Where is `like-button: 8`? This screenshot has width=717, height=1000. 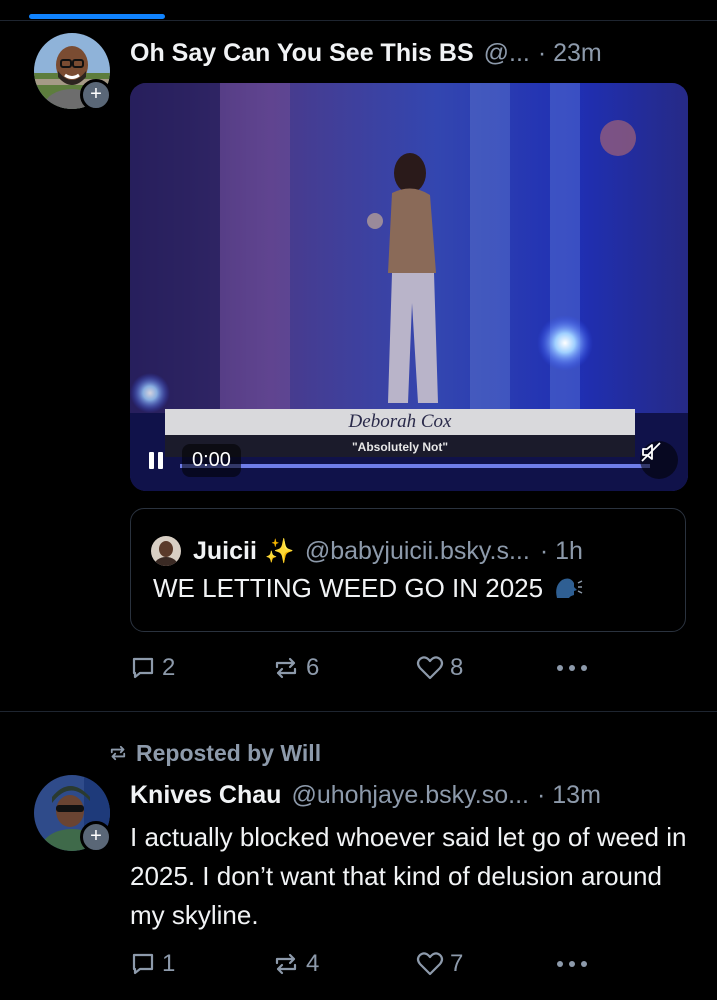
like-button: 8 is located at coordinates (439, 668).